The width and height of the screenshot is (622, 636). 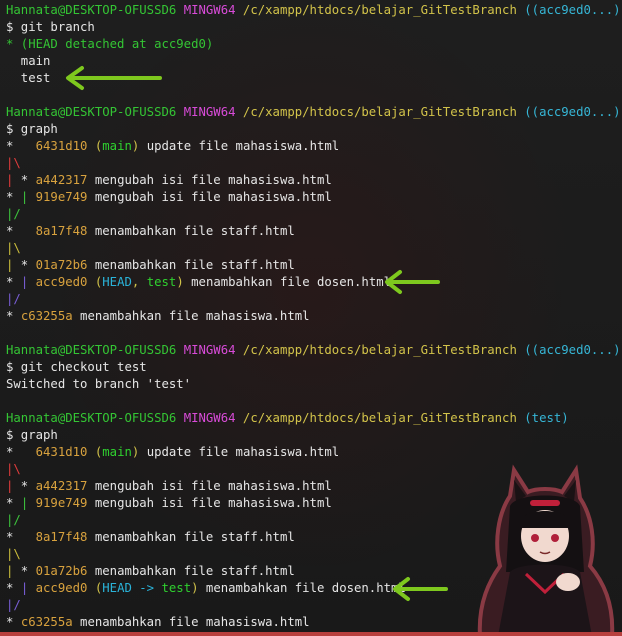 I want to click on output-line: * 8a17f48 menambahkan file staff.html, so click(x=150, y=231).